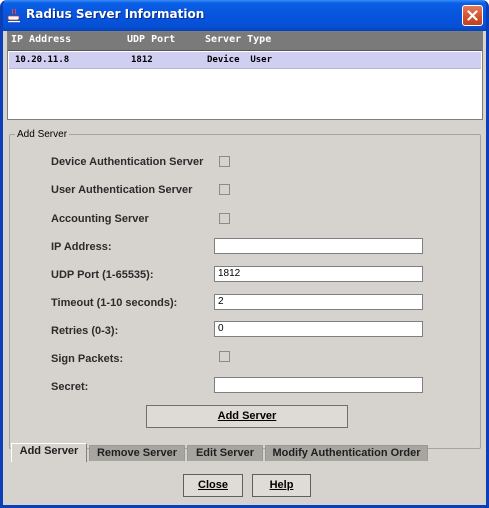 This screenshot has width=489, height=508. What do you see at coordinates (224, 356) in the screenshot?
I see `sign-packets-checkbox` at bounding box center [224, 356].